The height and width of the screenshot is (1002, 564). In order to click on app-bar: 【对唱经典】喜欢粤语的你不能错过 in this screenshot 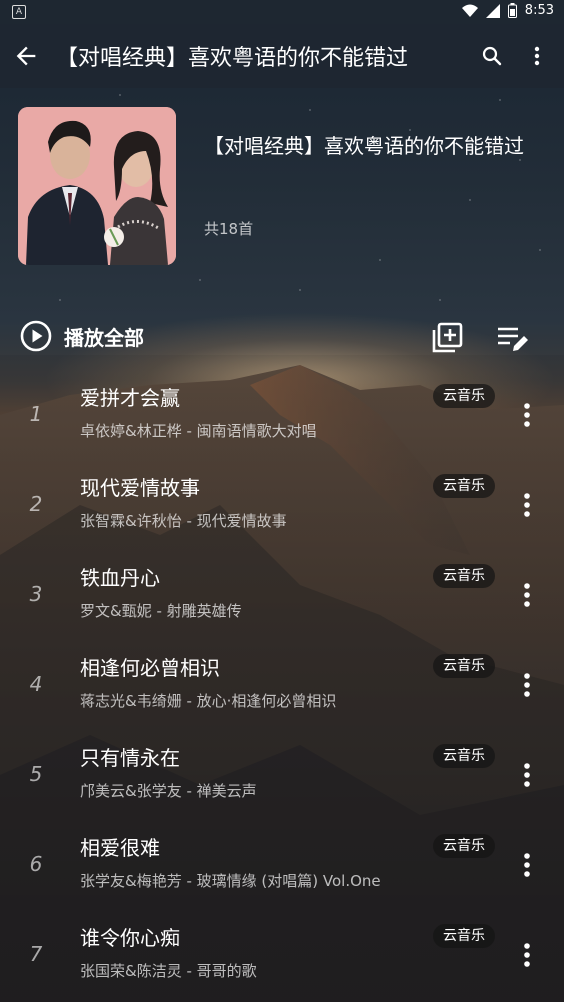, I will do `click(282, 56)`.